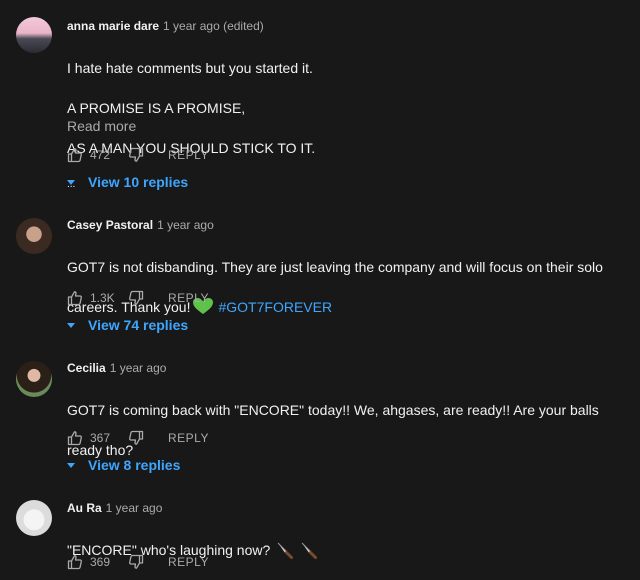 The width and height of the screenshot is (640, 580). What do you see at coordinates (100, 155) in the screenshot?
I see `like-count: 472` at bounding box center [100, 155].